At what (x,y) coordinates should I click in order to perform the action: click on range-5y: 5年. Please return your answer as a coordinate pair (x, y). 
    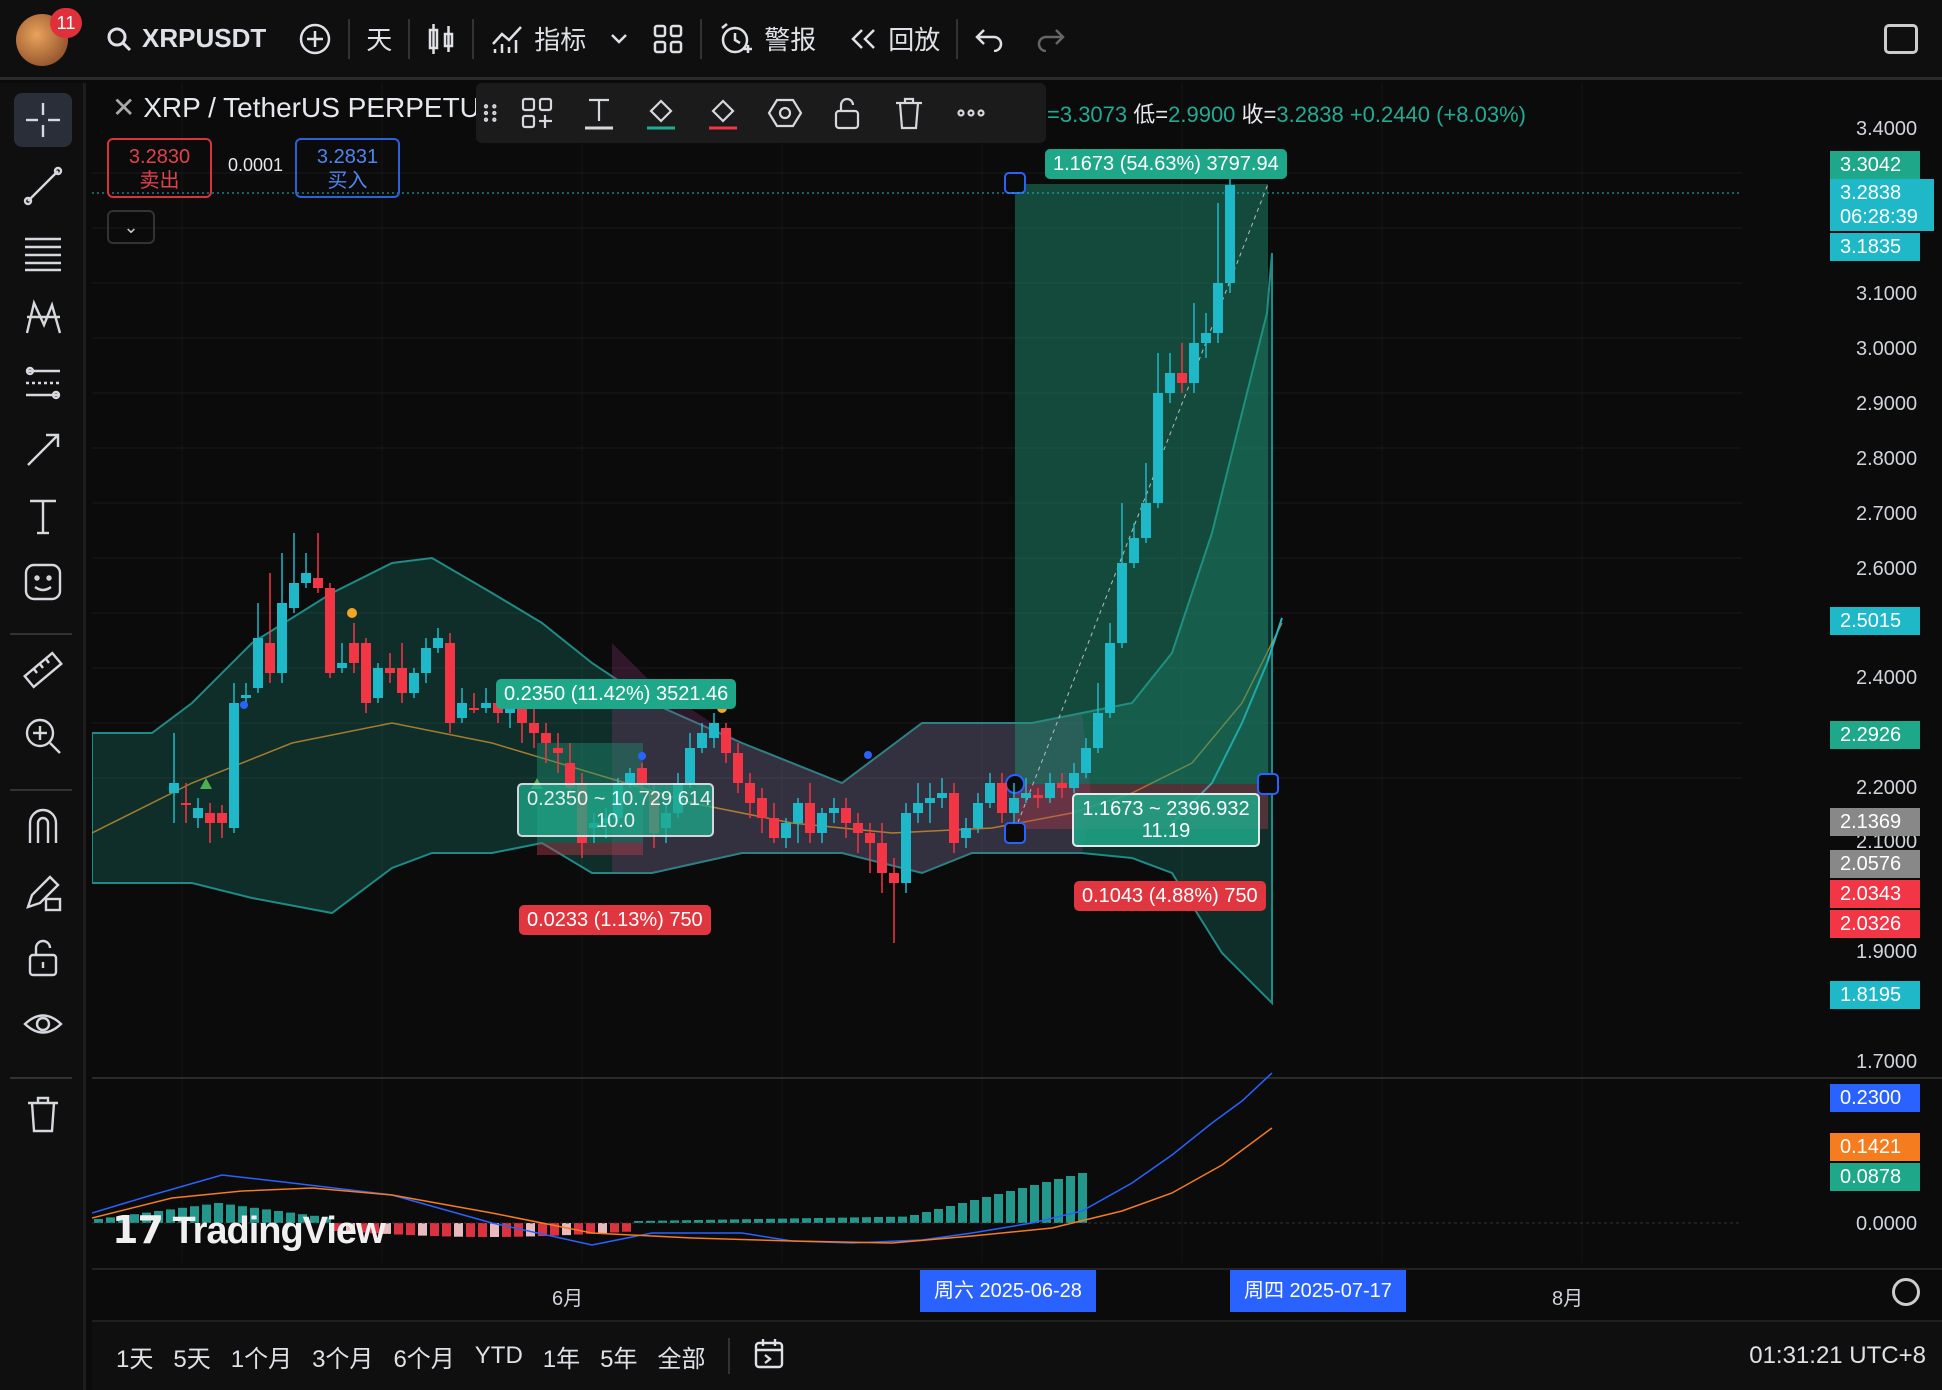
    Looking at the image, I should click on (618, 1356).